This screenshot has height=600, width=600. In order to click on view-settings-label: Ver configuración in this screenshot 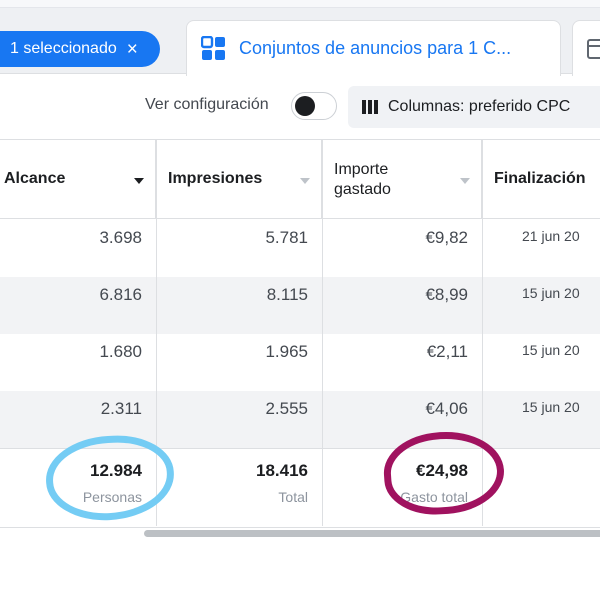, I will do `click(207, 104)`.